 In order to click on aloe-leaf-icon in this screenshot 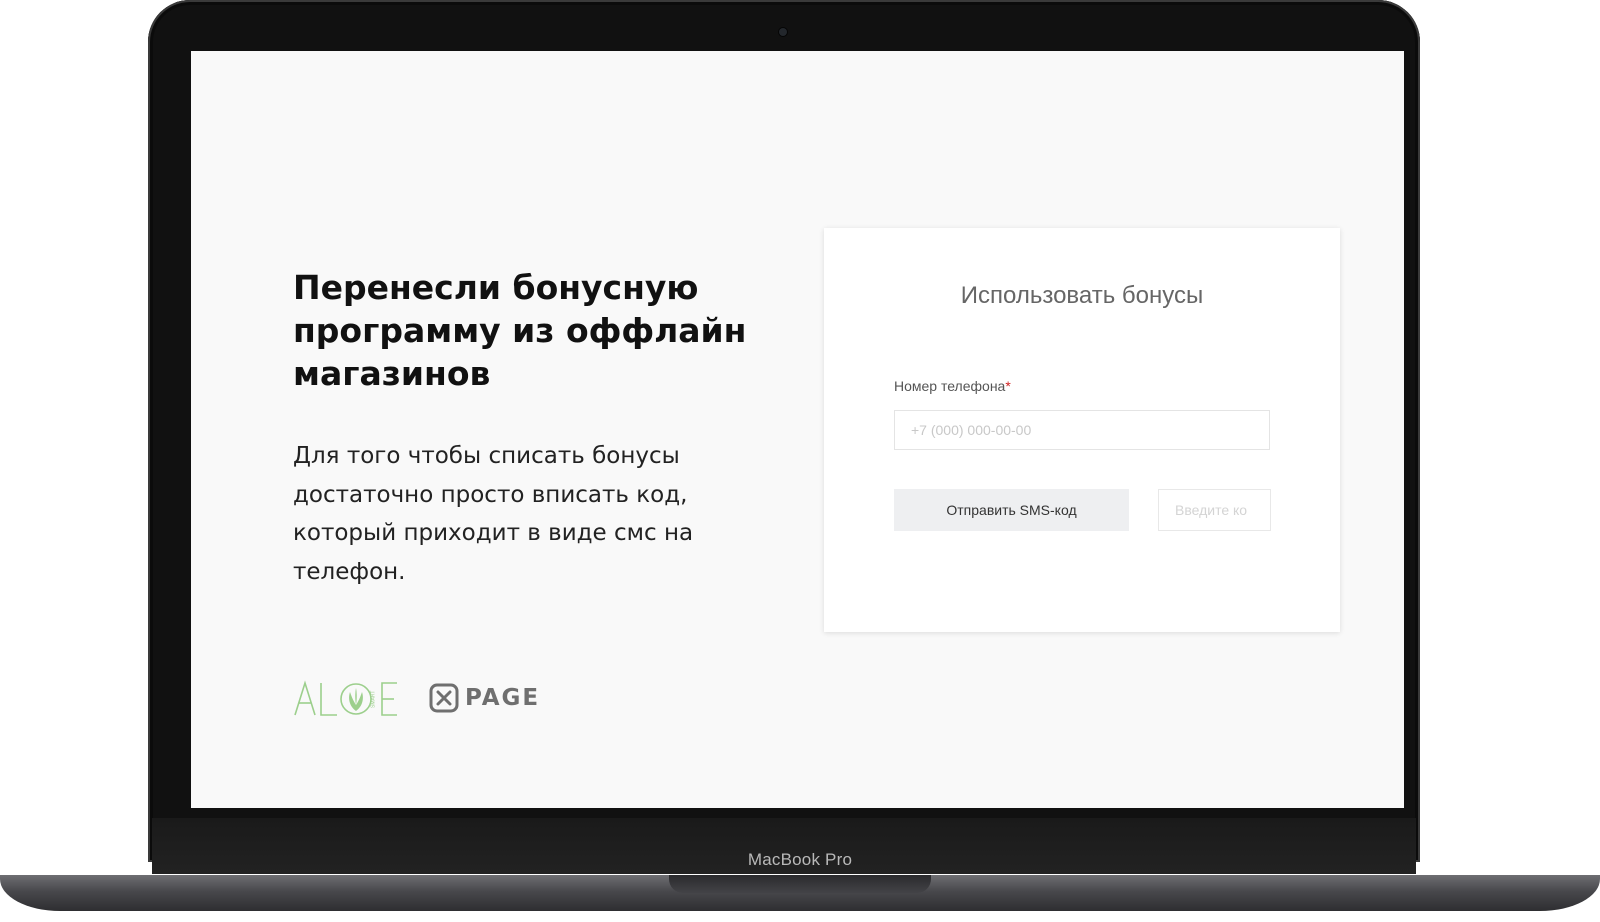, I will do `click(356, 699)`.